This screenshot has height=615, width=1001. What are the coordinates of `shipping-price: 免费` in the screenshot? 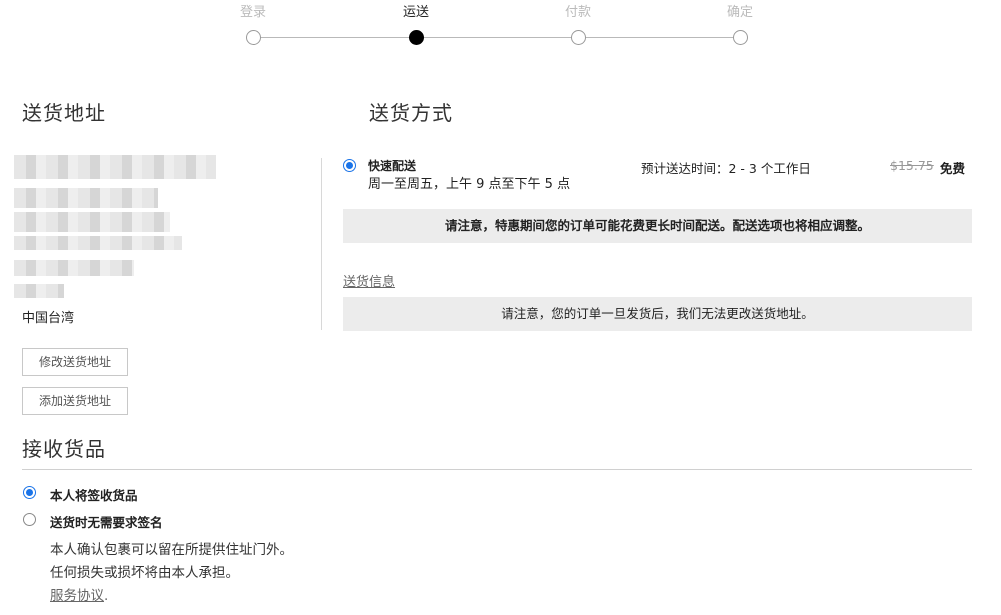 It's located at (953, 168).